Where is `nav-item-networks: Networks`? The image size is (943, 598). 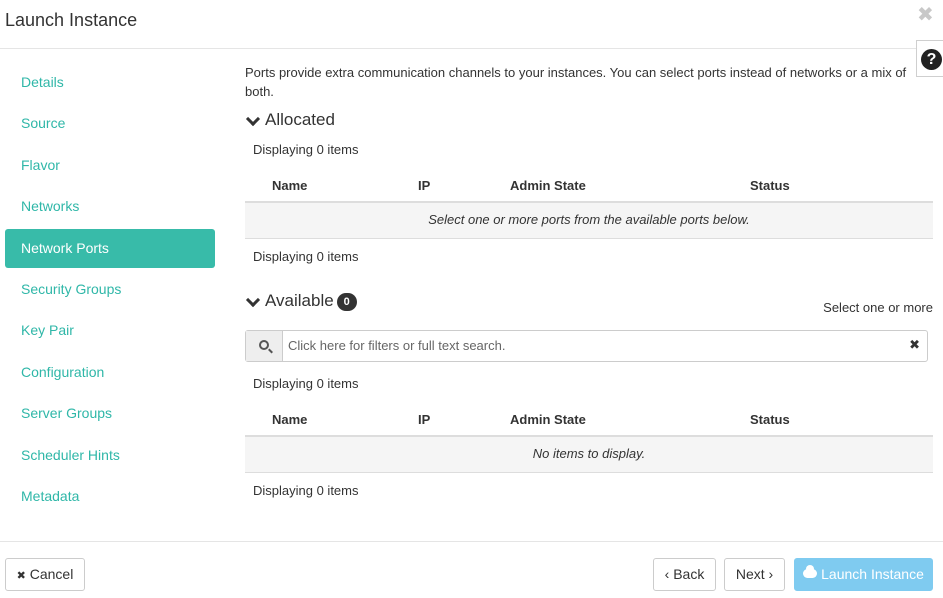 nav-item-networks: Networks is located at coordinates (110, 206).